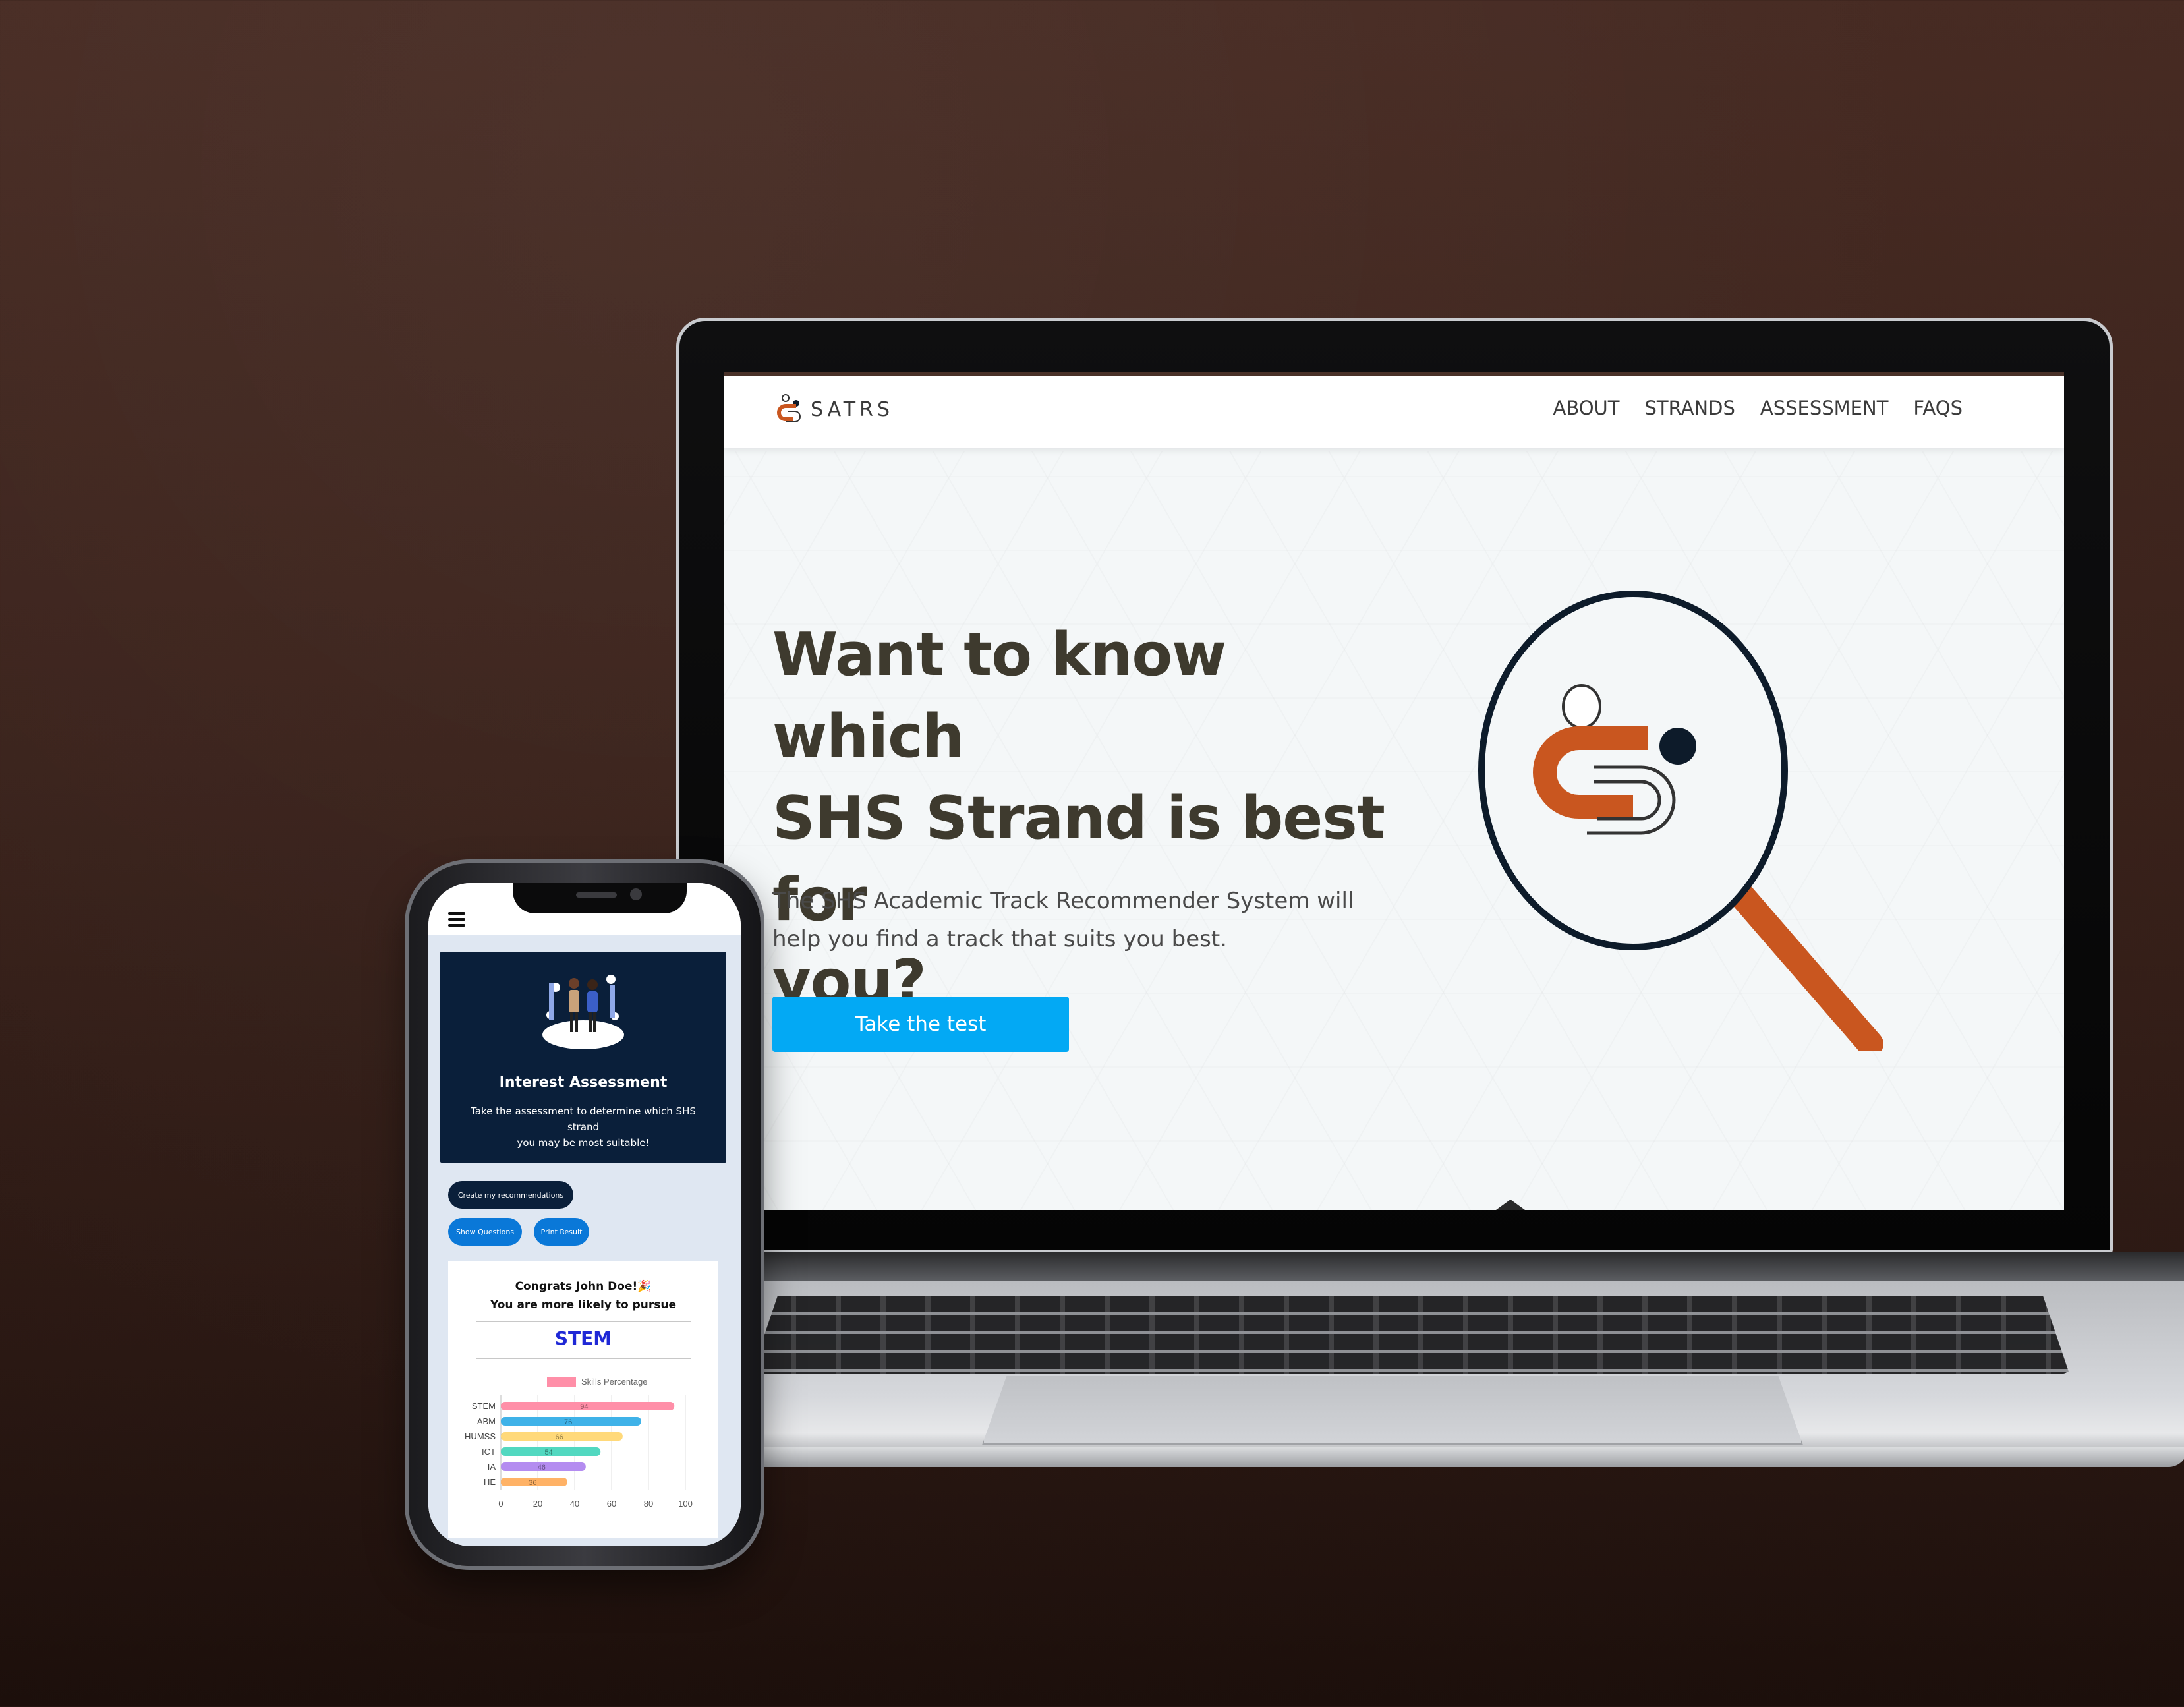 The width and height of the screenshot is (2184, 1707). Describe the element at coordinates (537, 1504) in the screenshot. I see `x-tick-label: 20` at that location.